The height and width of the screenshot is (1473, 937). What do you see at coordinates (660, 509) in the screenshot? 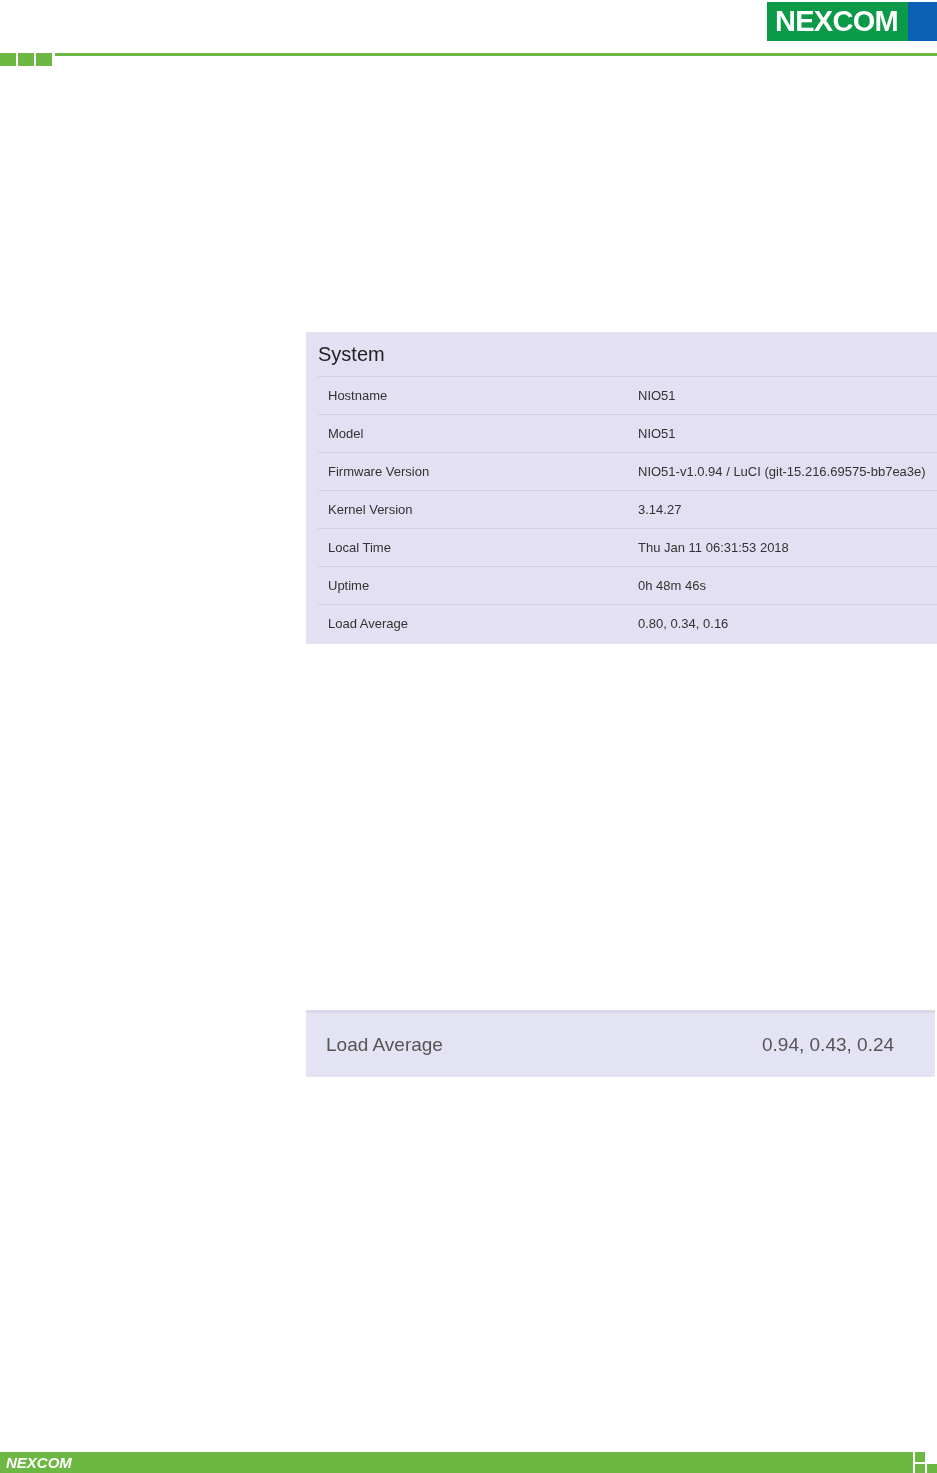
I see `row-value: 3.14.27` at bounding box center [660, 509].